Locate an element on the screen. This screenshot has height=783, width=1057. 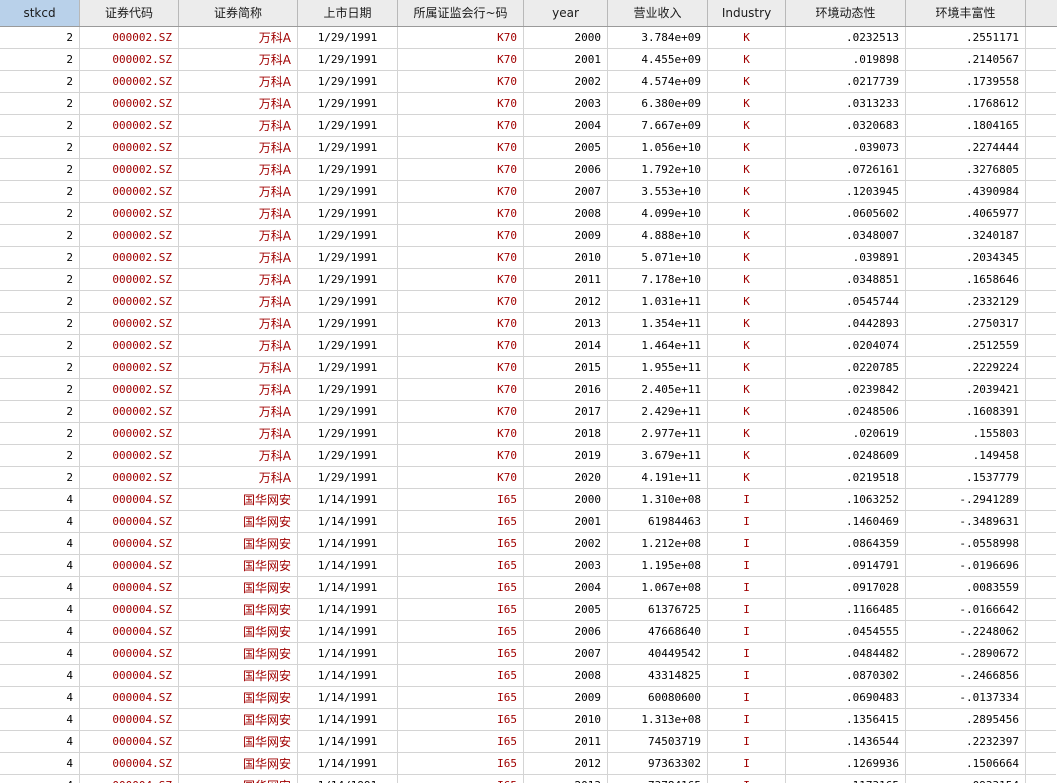
cell-env-munificence: .0083559 is located at coordinates (966, 588).